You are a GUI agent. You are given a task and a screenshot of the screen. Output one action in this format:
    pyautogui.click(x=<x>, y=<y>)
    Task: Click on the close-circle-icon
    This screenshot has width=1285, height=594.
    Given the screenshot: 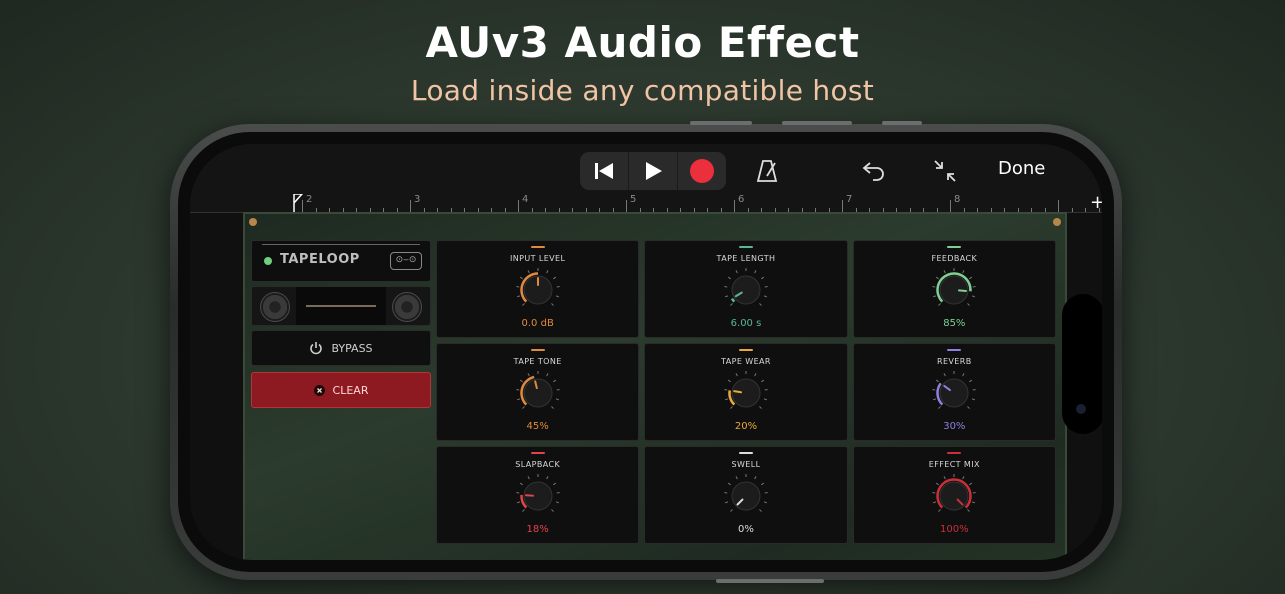 What is the action you would take?
    pyautogui.click(x=319, y=390)
    